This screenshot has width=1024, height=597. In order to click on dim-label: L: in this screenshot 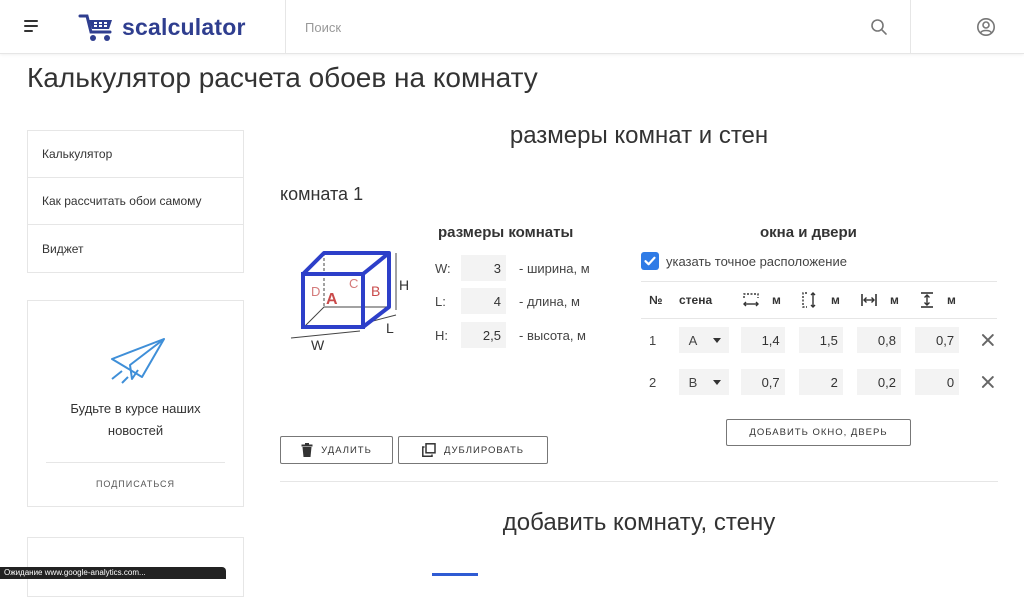, I will do `click(440, 301)`.